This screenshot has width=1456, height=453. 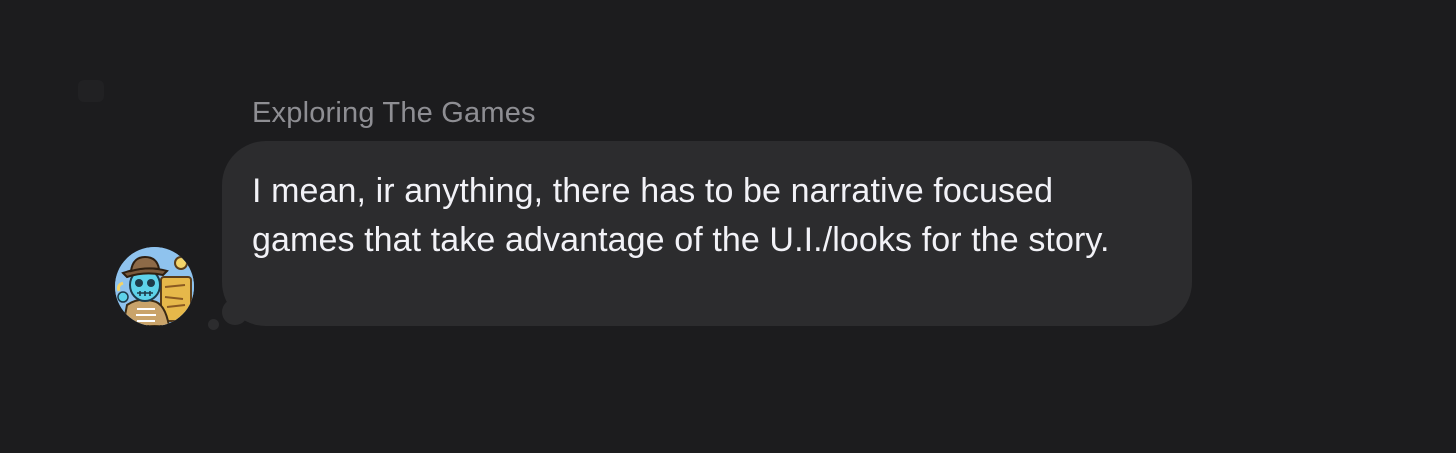 What do you see at coordinates (235, 312) in the screenshot?
I see `thought-bubble-tail-large` at bounding box center [235, 312].